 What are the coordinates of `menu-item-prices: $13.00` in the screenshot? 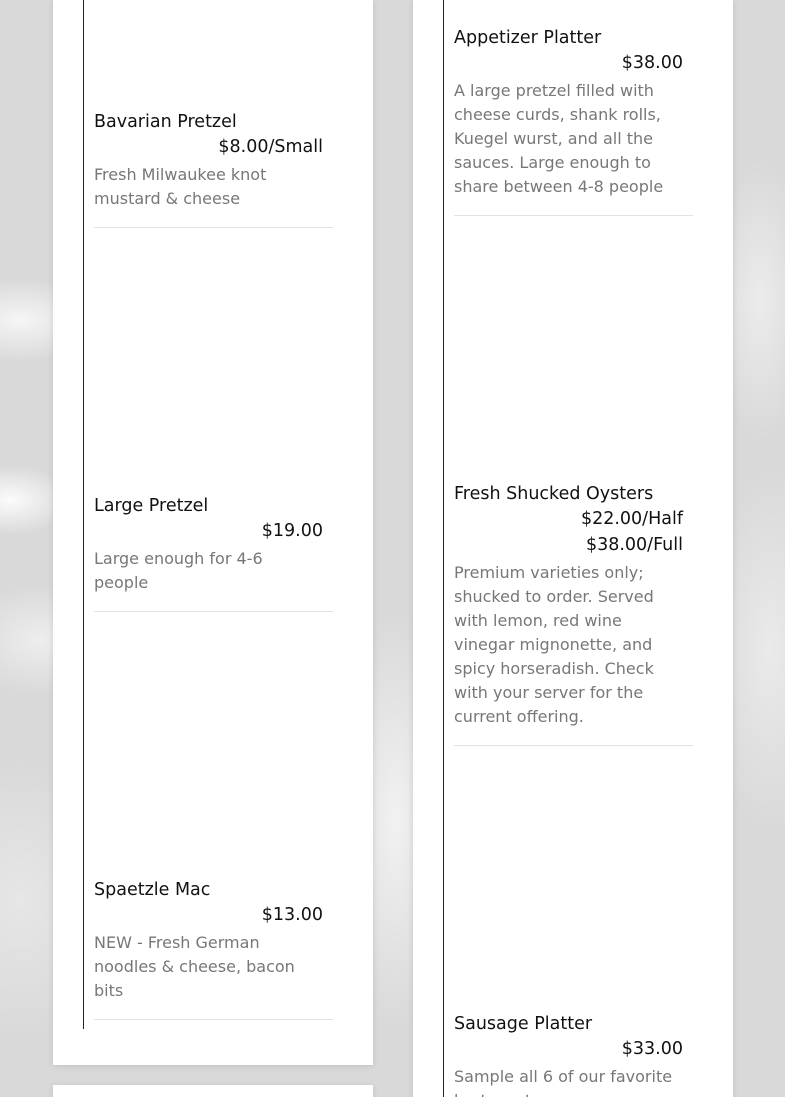 It's located at (208, 915).